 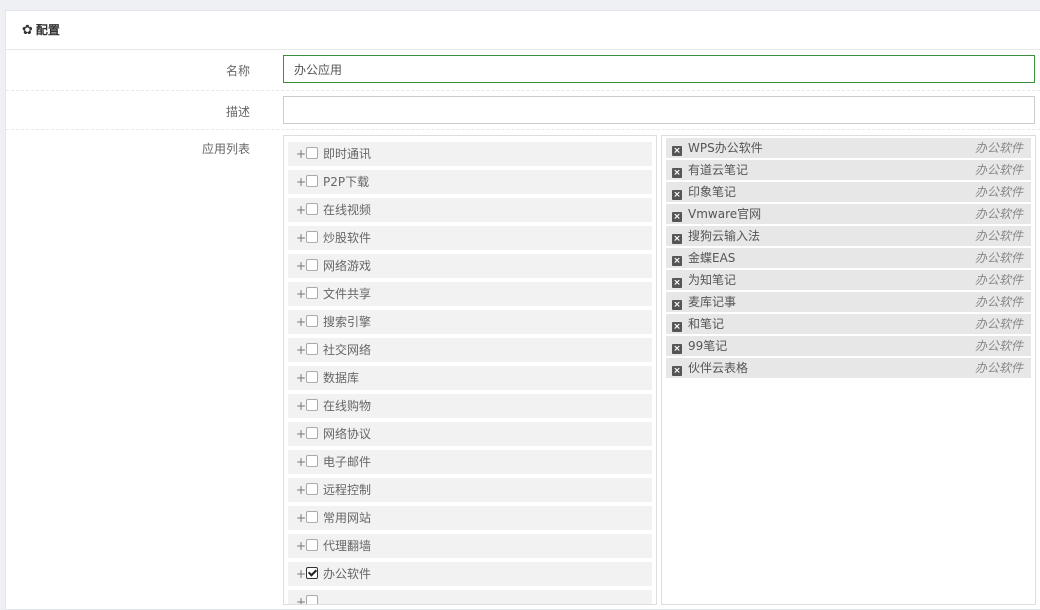 What do you see at coordinates (718, 368) in the screenshot?
I see `app-name: 伙伴云表格` at bounding box center [718, 368].